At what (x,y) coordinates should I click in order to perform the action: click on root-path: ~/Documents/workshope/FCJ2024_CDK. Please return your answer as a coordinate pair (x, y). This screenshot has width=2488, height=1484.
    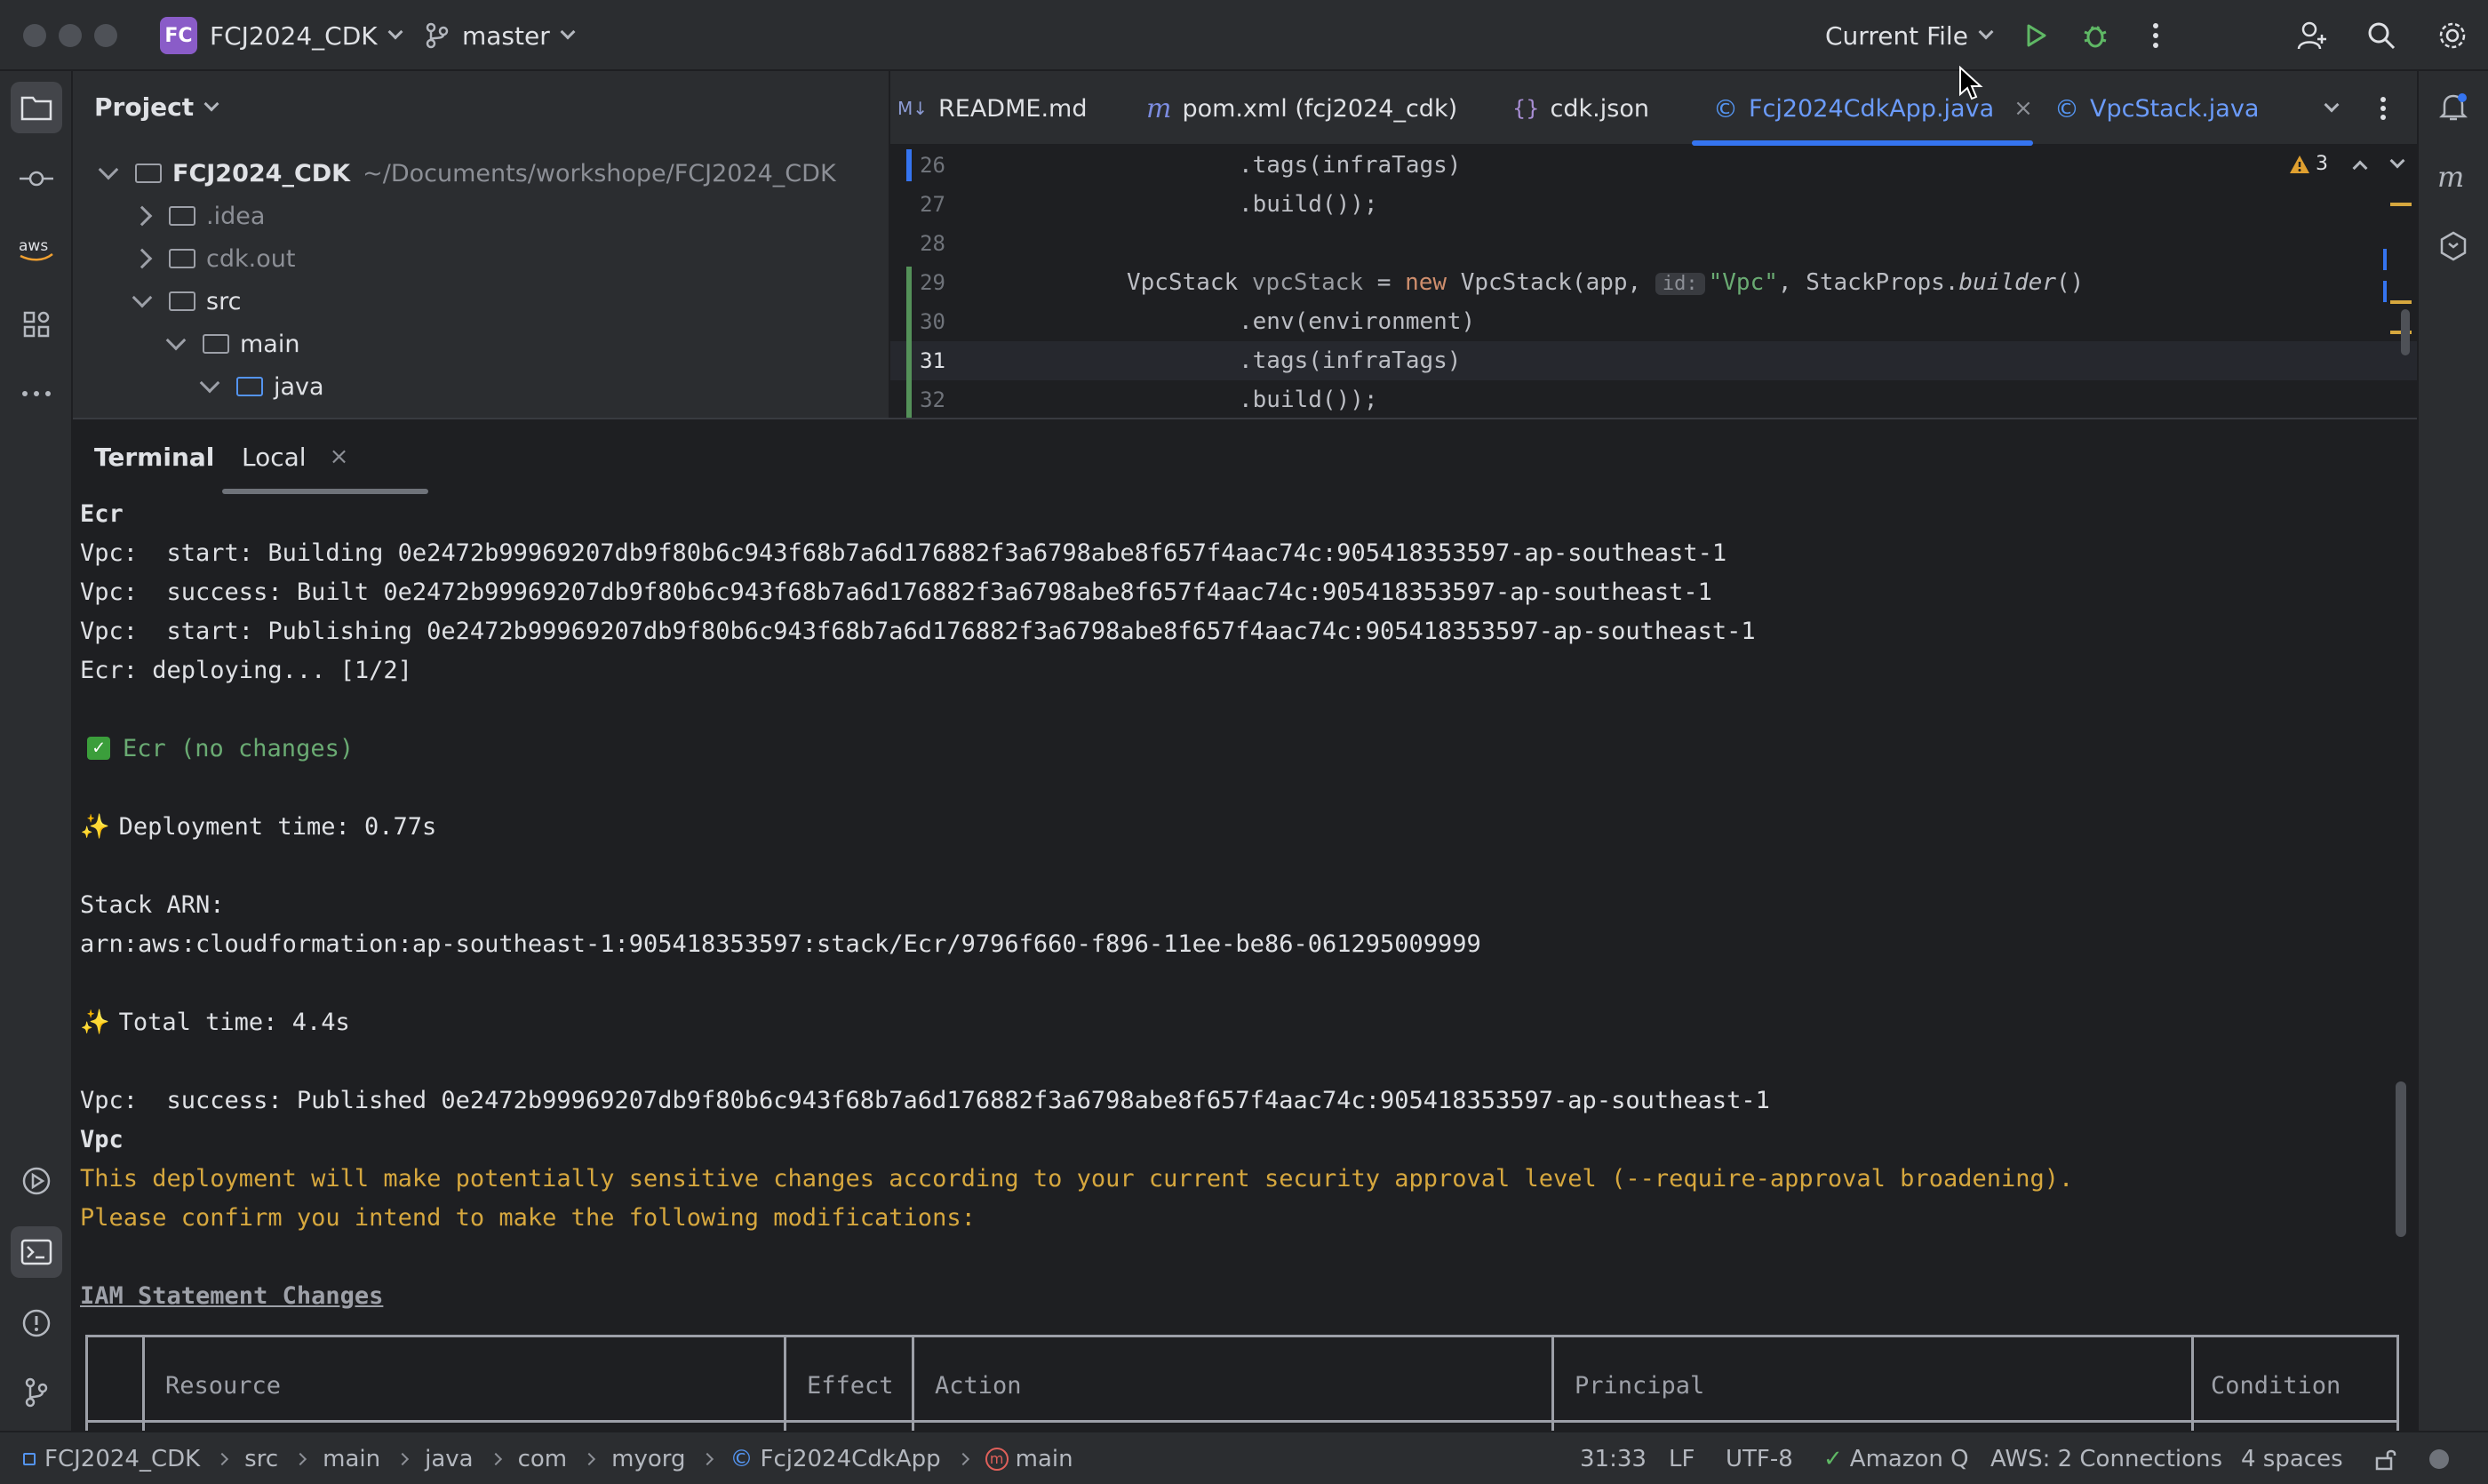
    Looking at the image, I should click on (599, 173).